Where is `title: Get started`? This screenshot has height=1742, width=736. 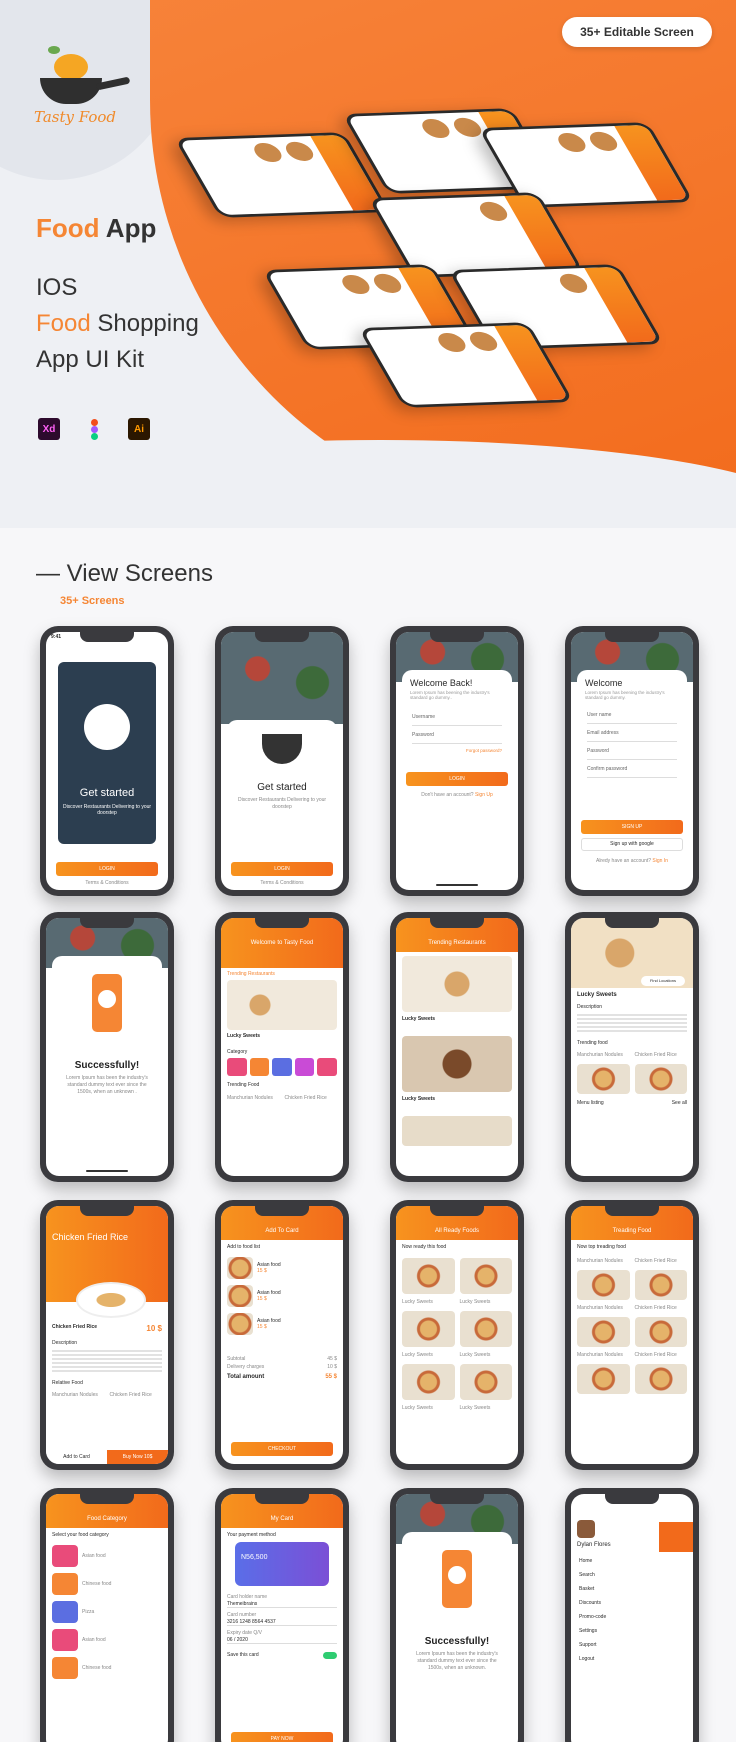
title: Get started is located at coordinates (107, 793).